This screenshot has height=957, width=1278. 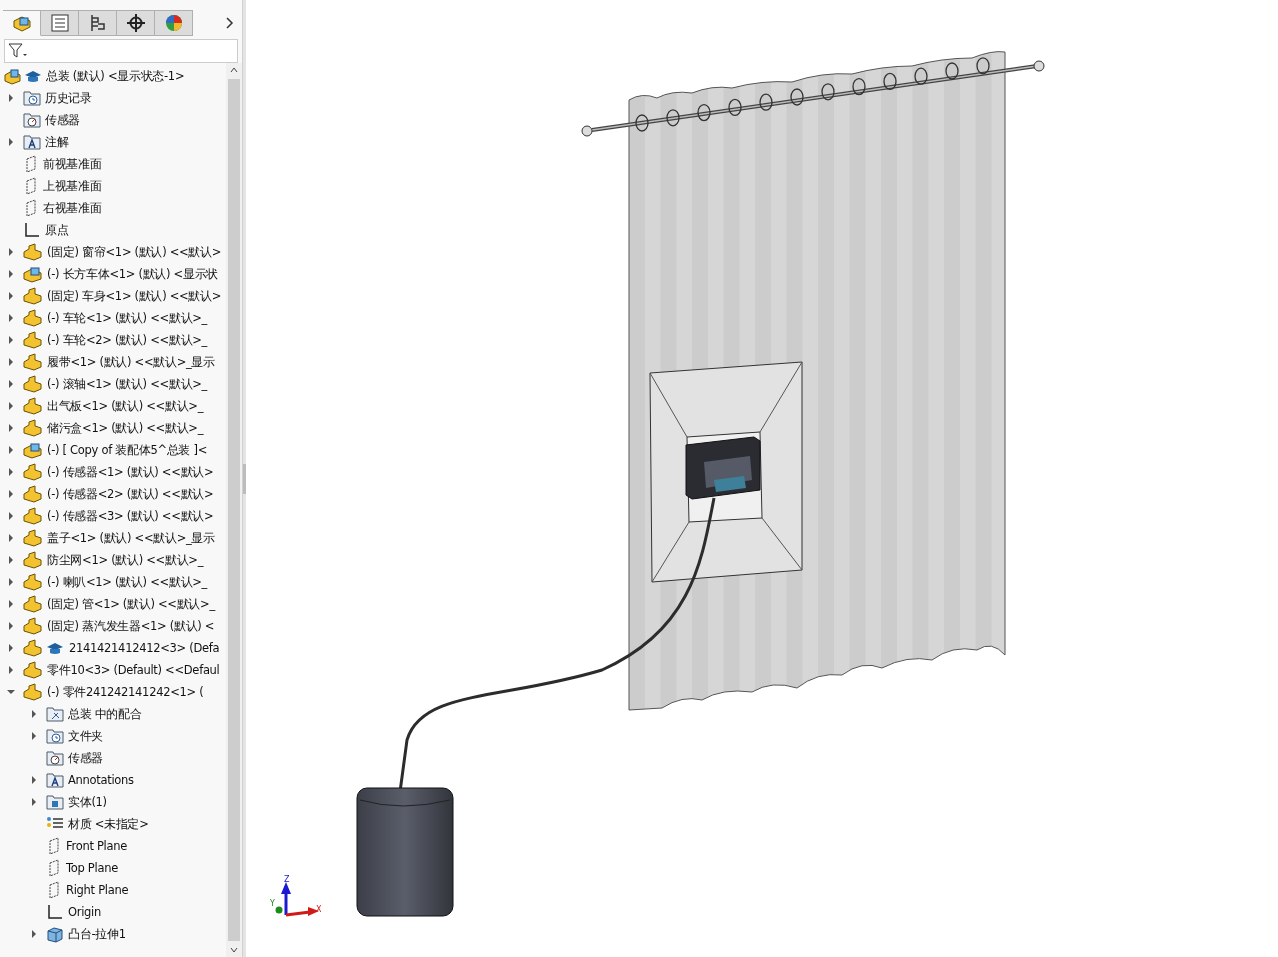 I want to click on tree-item: (-) 零件241242141242<1> (, so click(x=125, y=692).